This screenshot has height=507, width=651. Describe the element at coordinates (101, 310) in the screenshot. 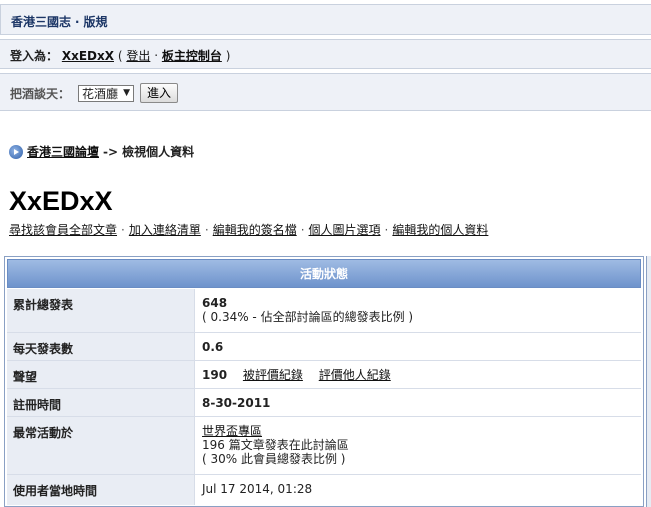

I see `total-posts-label: 累計總發表` at that location.